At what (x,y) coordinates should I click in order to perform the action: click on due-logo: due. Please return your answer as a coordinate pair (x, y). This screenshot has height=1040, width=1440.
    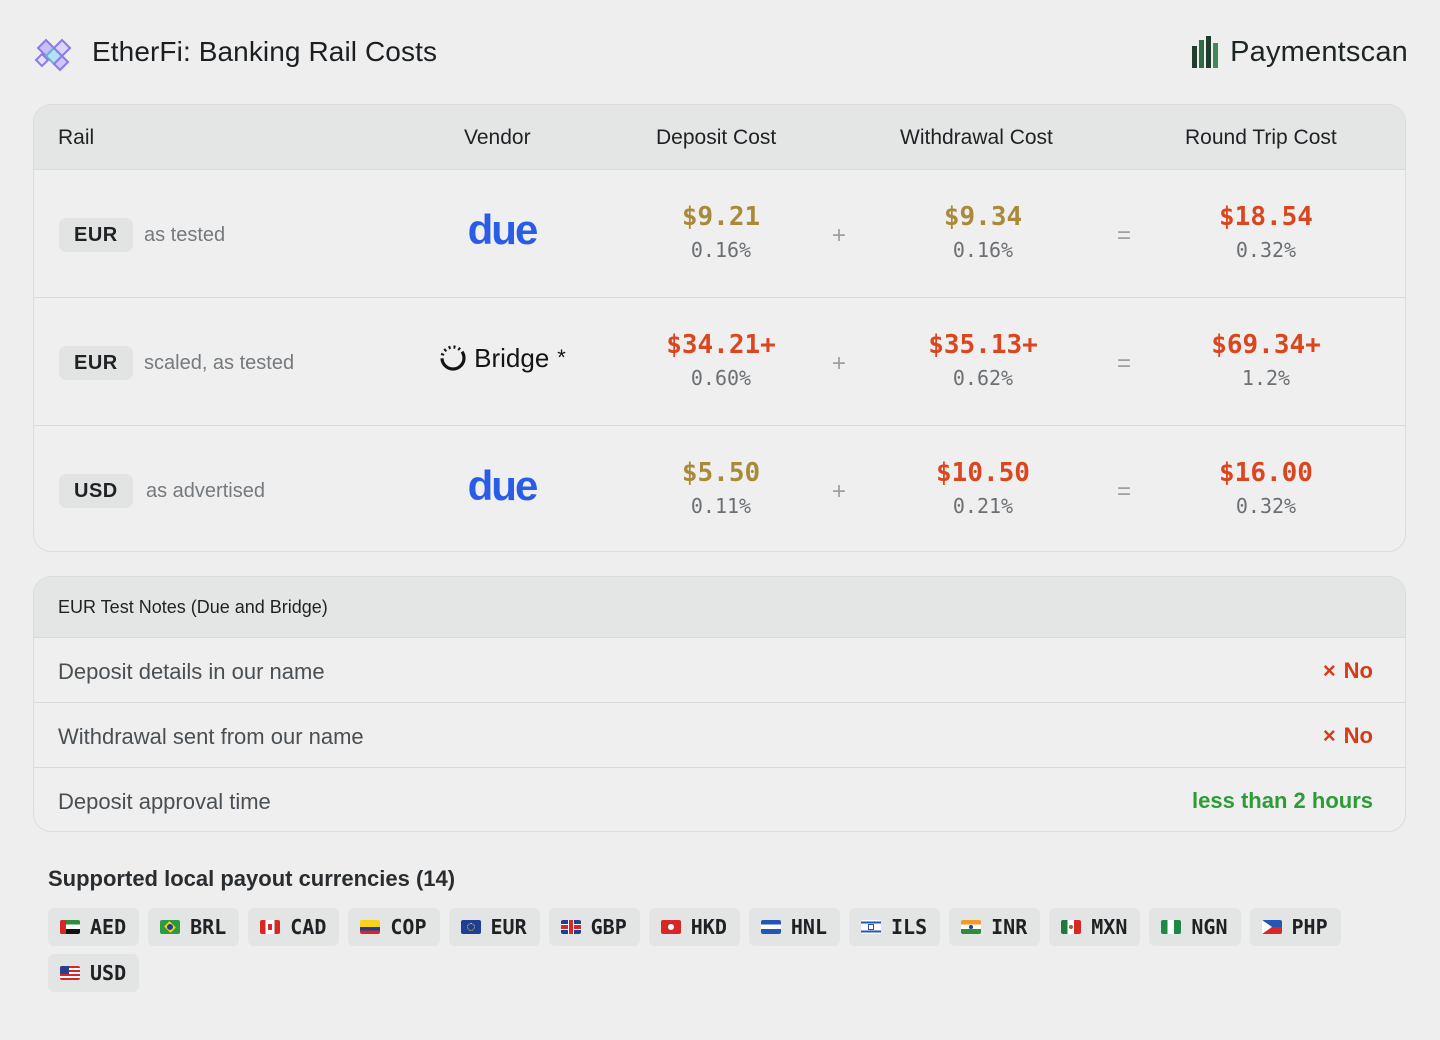
    Looking at the image, I should click on (503, 229).